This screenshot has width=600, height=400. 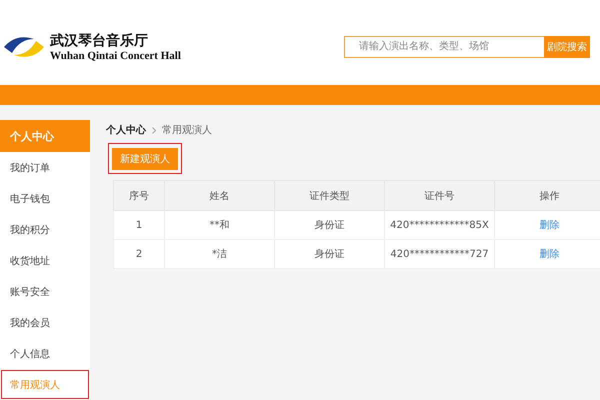 What do you see at coordinates (154, 130) in the screenshot?
I see `chevron-icon` at bounding box center [154, 130].